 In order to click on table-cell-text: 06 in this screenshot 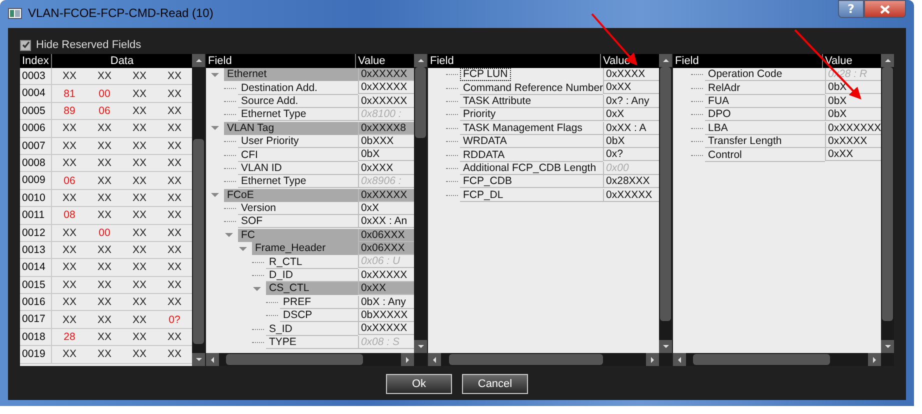, I will do `click(105, 110)`.